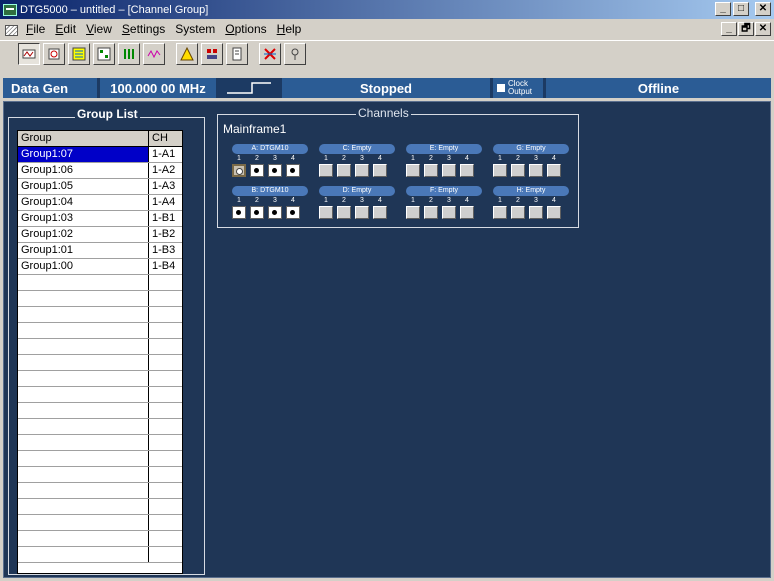 The height and width of the screenshot is (581, 774). I want to click on menu-item-help: Help, so click(290, 29).